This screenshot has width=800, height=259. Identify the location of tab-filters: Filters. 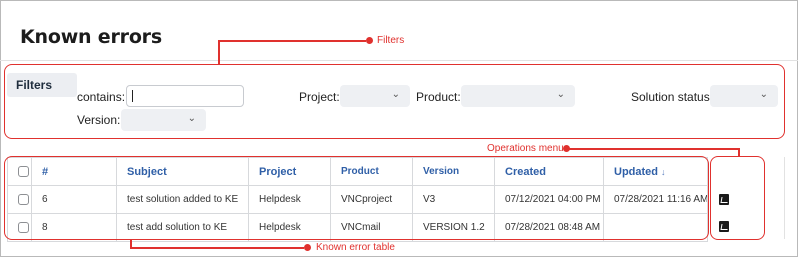
(42, 85).